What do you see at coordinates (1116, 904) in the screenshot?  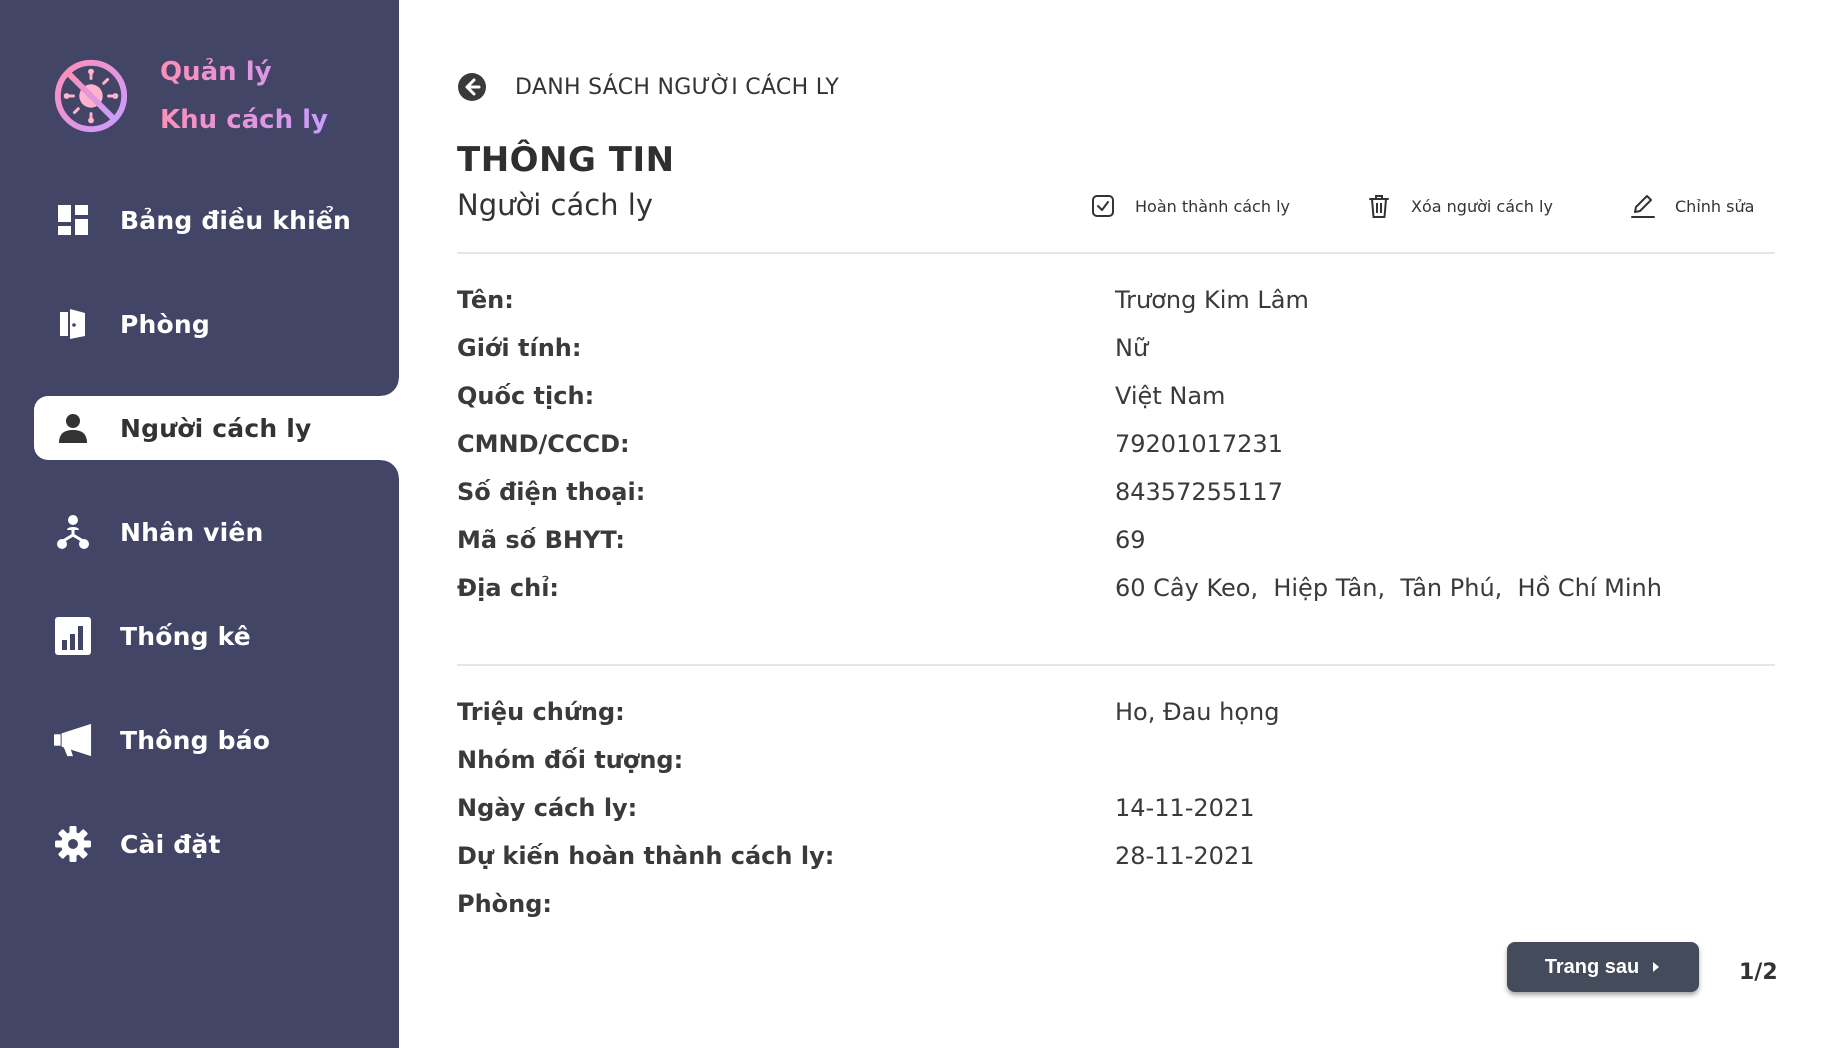 I see `info-row-room: Phòng:` at bounding box center [1116, 904].